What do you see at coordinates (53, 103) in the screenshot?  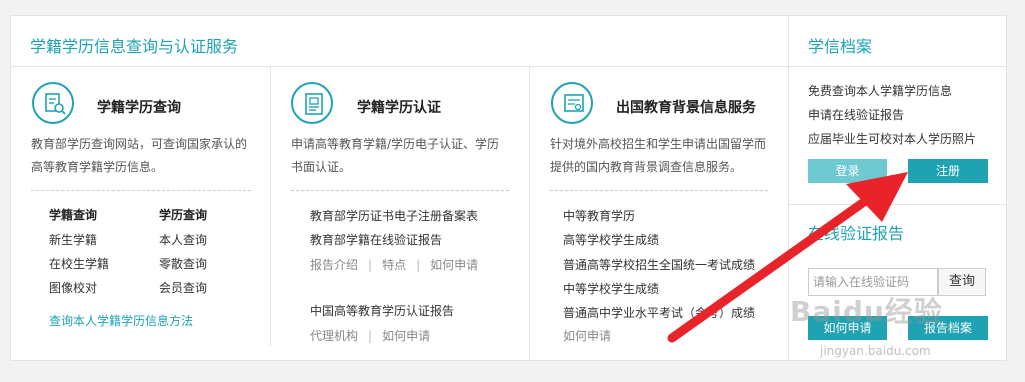 I see `search-doc-icon` at bounding box center [53, 103].